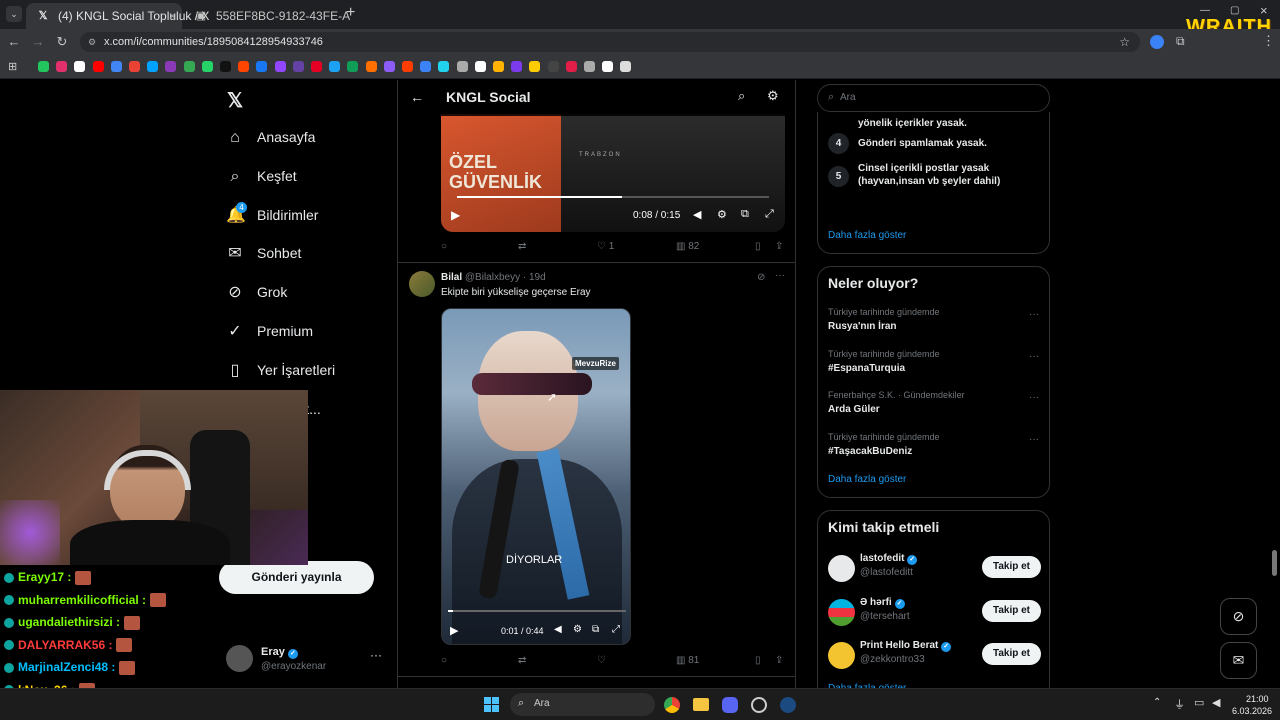 The image size is (1280, 720). What do you see at coordinates (672, 705) in the screenshot?
I see `chrome-taskbar-icon` at bounding box center [672, 705].